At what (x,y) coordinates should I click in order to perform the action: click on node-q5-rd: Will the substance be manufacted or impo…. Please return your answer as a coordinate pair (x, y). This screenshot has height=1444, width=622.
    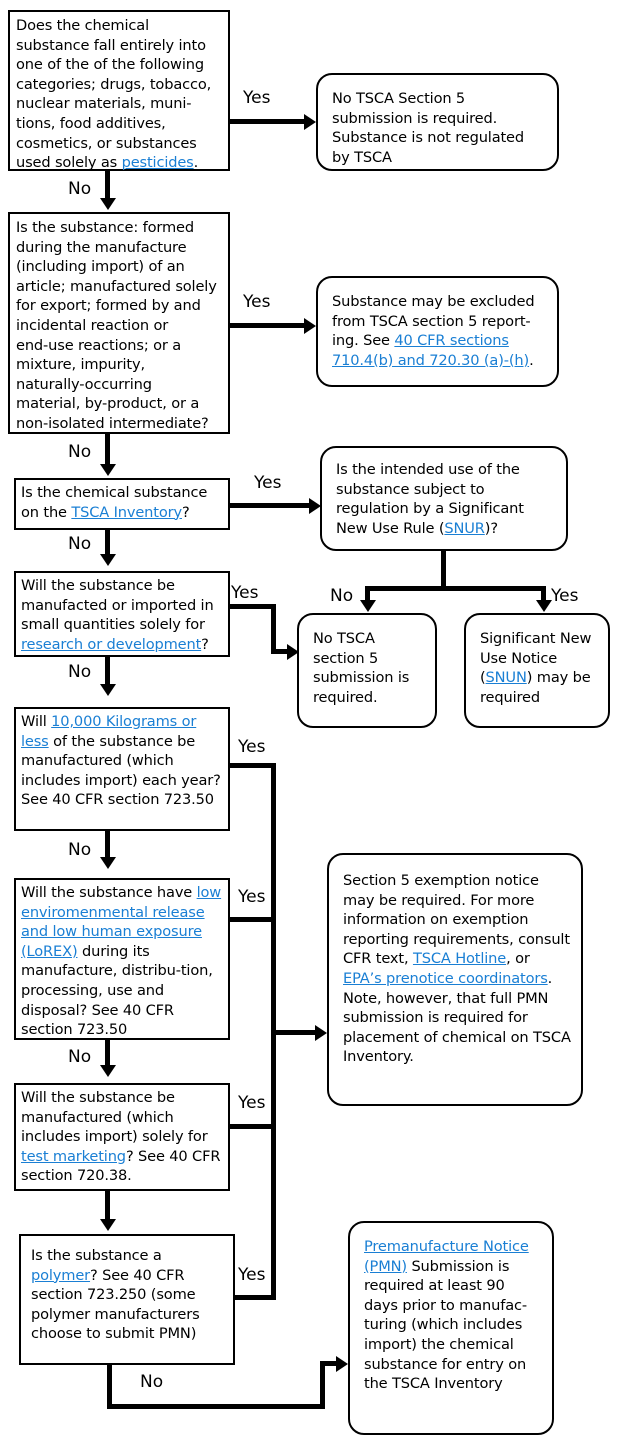
    Looking at the image, I should click on (122, 614).